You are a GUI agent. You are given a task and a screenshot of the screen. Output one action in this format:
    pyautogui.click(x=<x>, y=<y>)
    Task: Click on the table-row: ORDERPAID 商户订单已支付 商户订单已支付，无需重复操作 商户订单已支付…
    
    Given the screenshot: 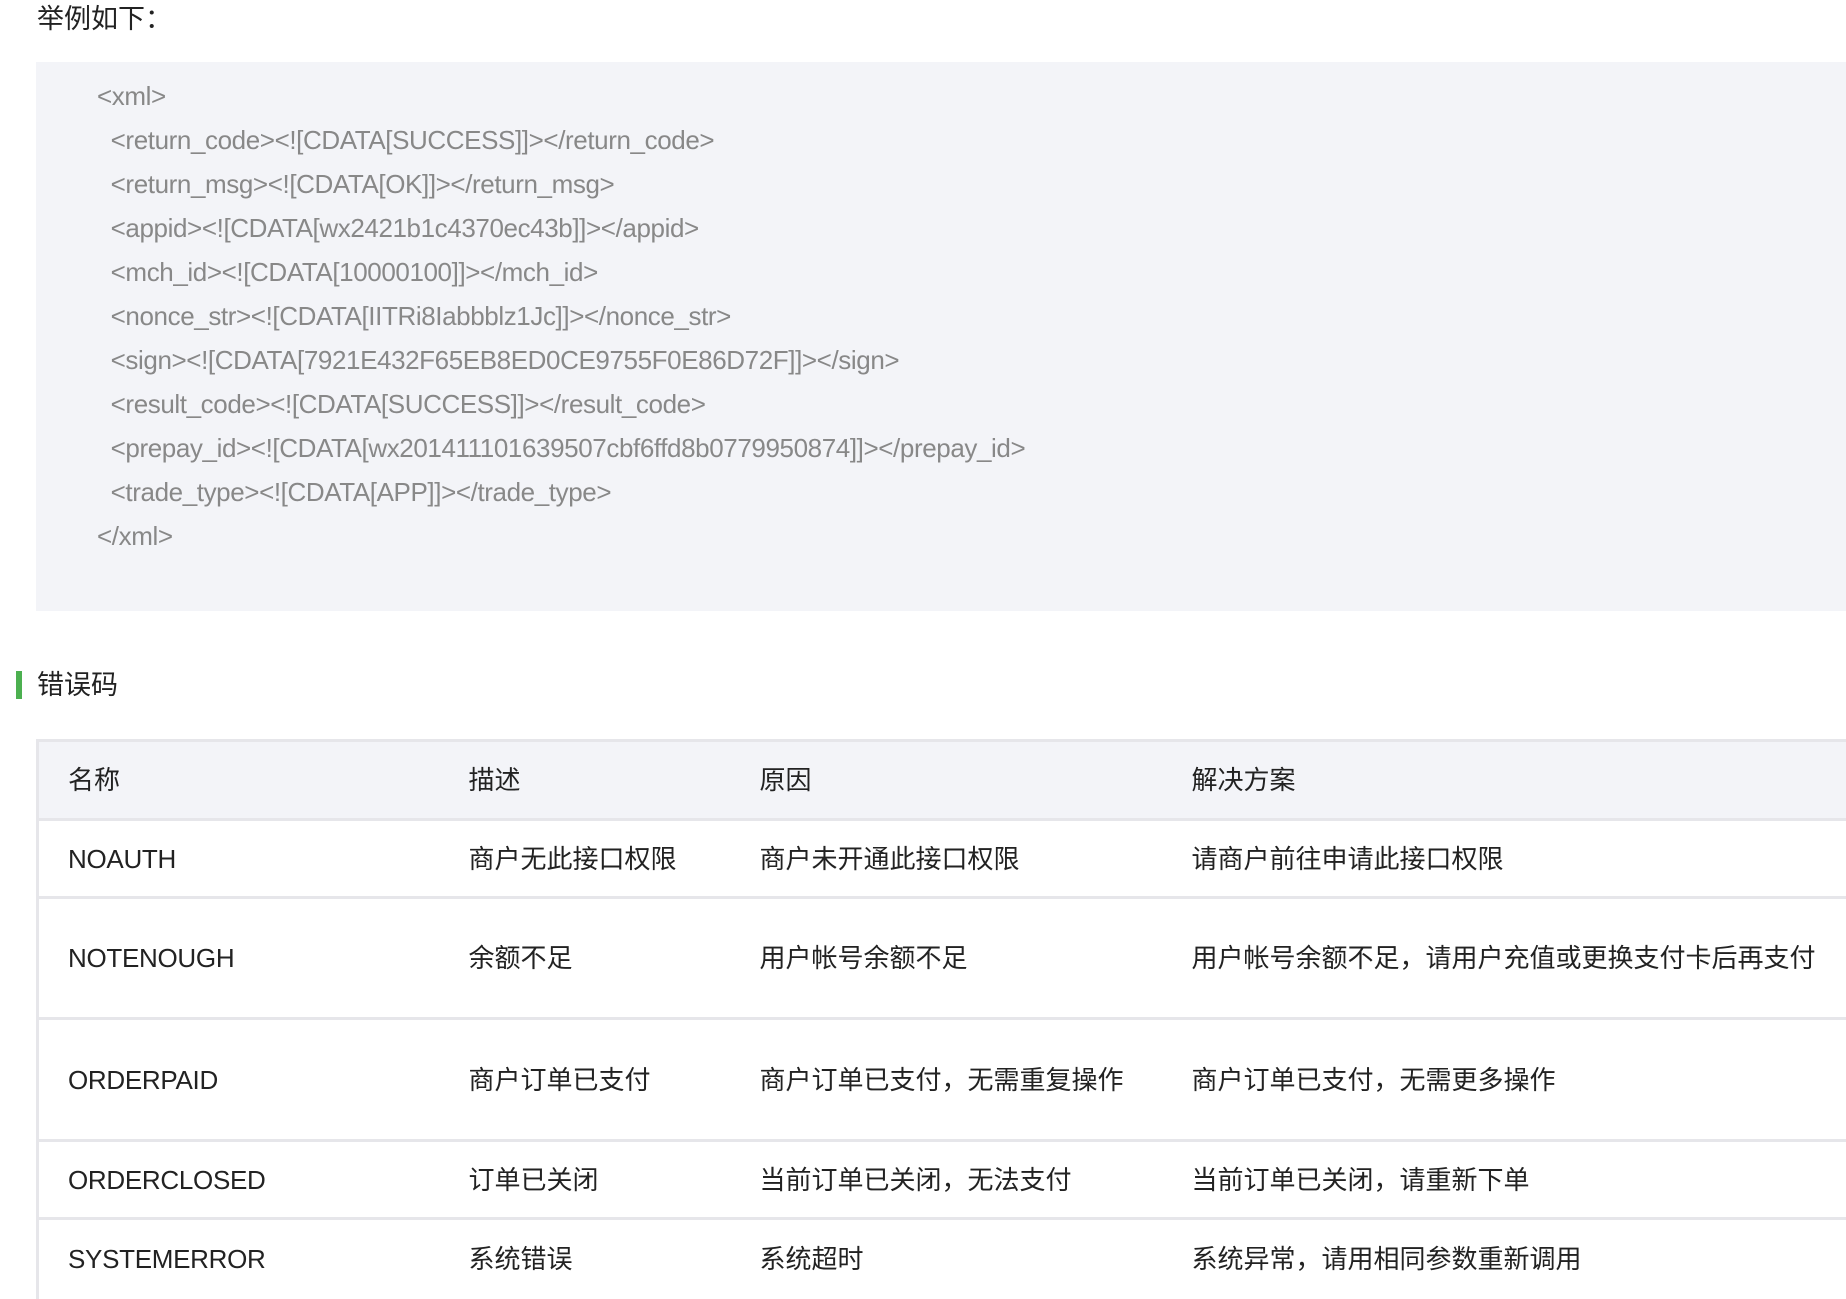 What is the action you would take?
    pyautogui.click(x=942, y=1080)
    